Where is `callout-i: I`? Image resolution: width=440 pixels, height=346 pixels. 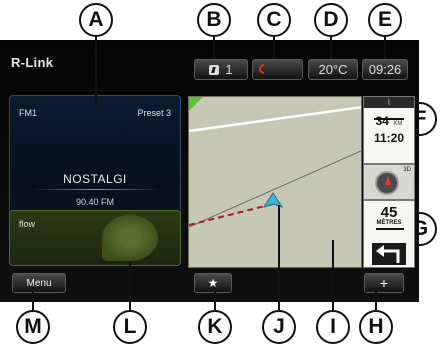
callout-i: I is located at coordinates (333, 327).